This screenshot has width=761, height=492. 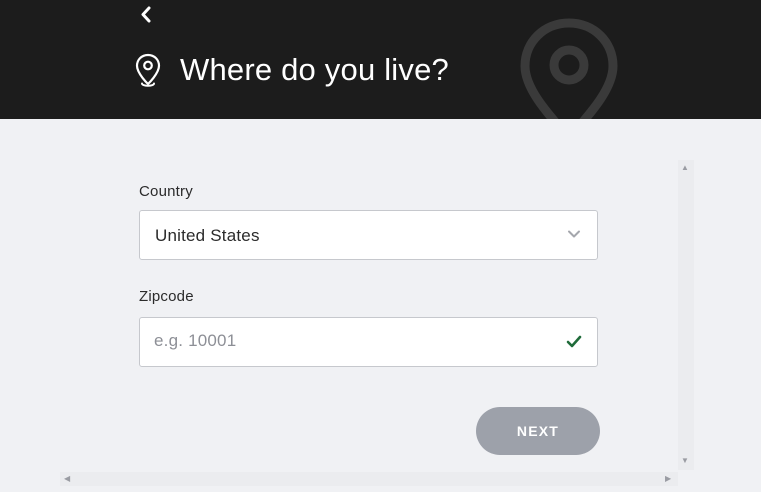 I want to click on zipcode-field, so click(x=368, y=342).